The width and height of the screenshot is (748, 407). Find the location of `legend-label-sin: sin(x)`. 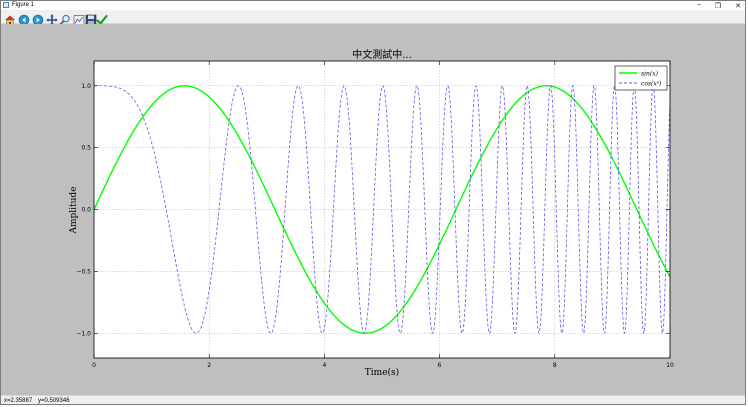

legend-label-sin: sin(x) is located at coordinates (650, 74).